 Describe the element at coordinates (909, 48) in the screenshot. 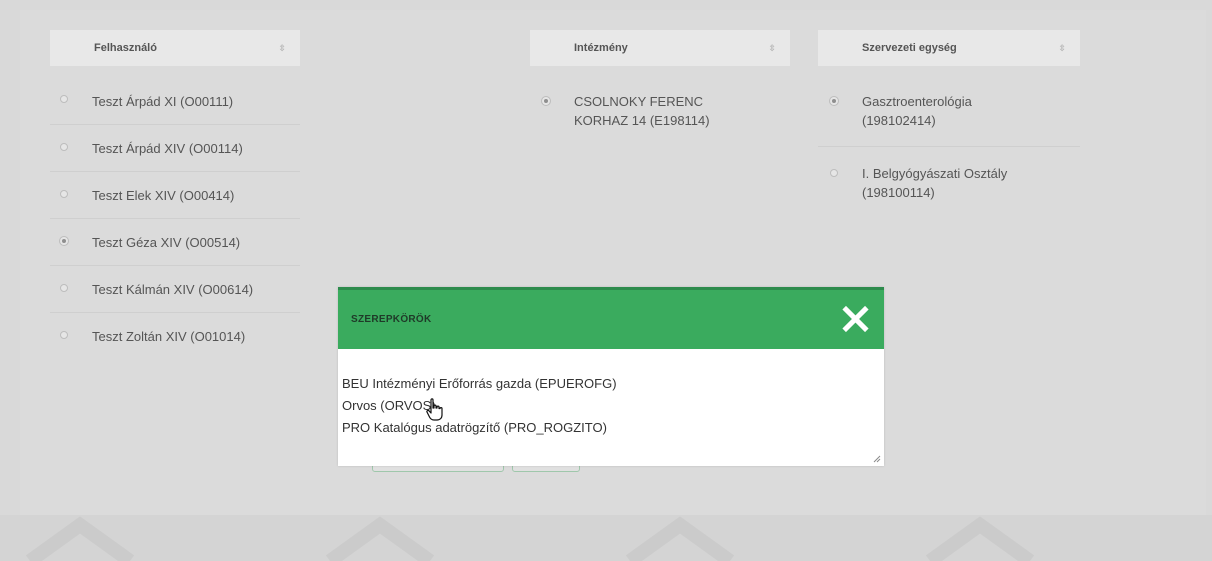

I see `unit-column-title: Szervezeti egység` at that location.